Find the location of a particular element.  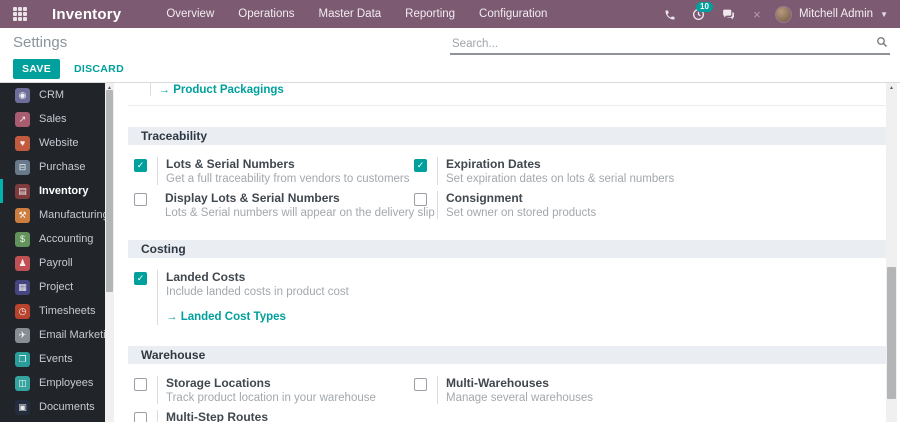

sidebar-scrollbar: ▲ is located at coordinates (109, 252).